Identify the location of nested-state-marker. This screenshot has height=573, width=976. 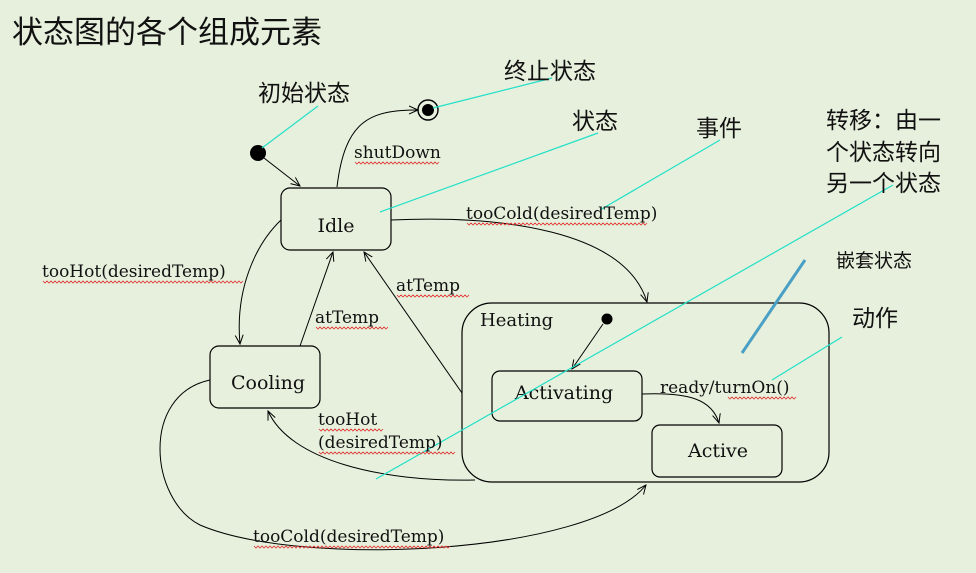
(773, 306).